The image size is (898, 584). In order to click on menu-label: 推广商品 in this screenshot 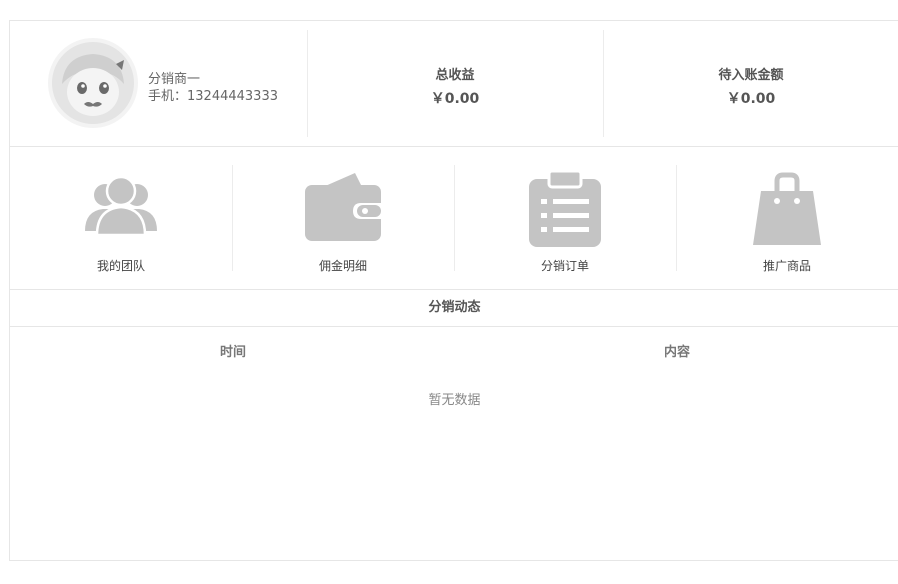, I will do `click(786, 266)`.